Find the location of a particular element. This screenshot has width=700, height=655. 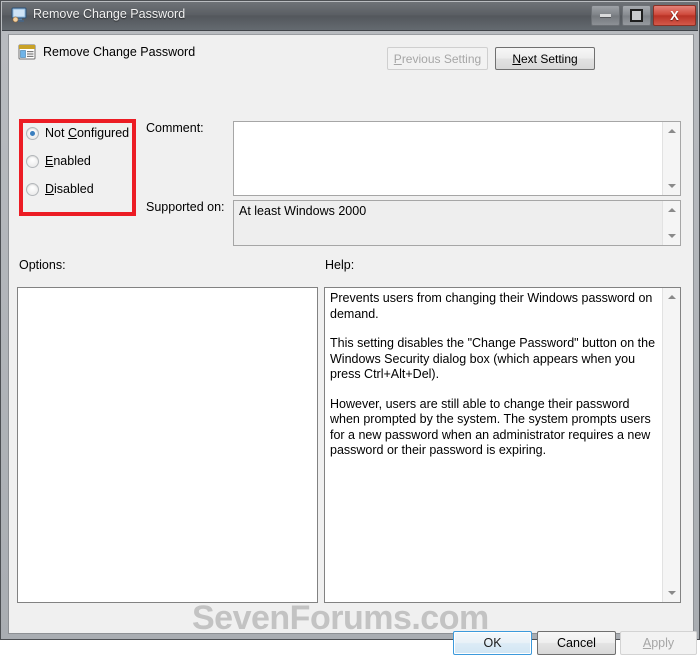

radio-not-configured: Not Configured is located at coordinates (77, 133).